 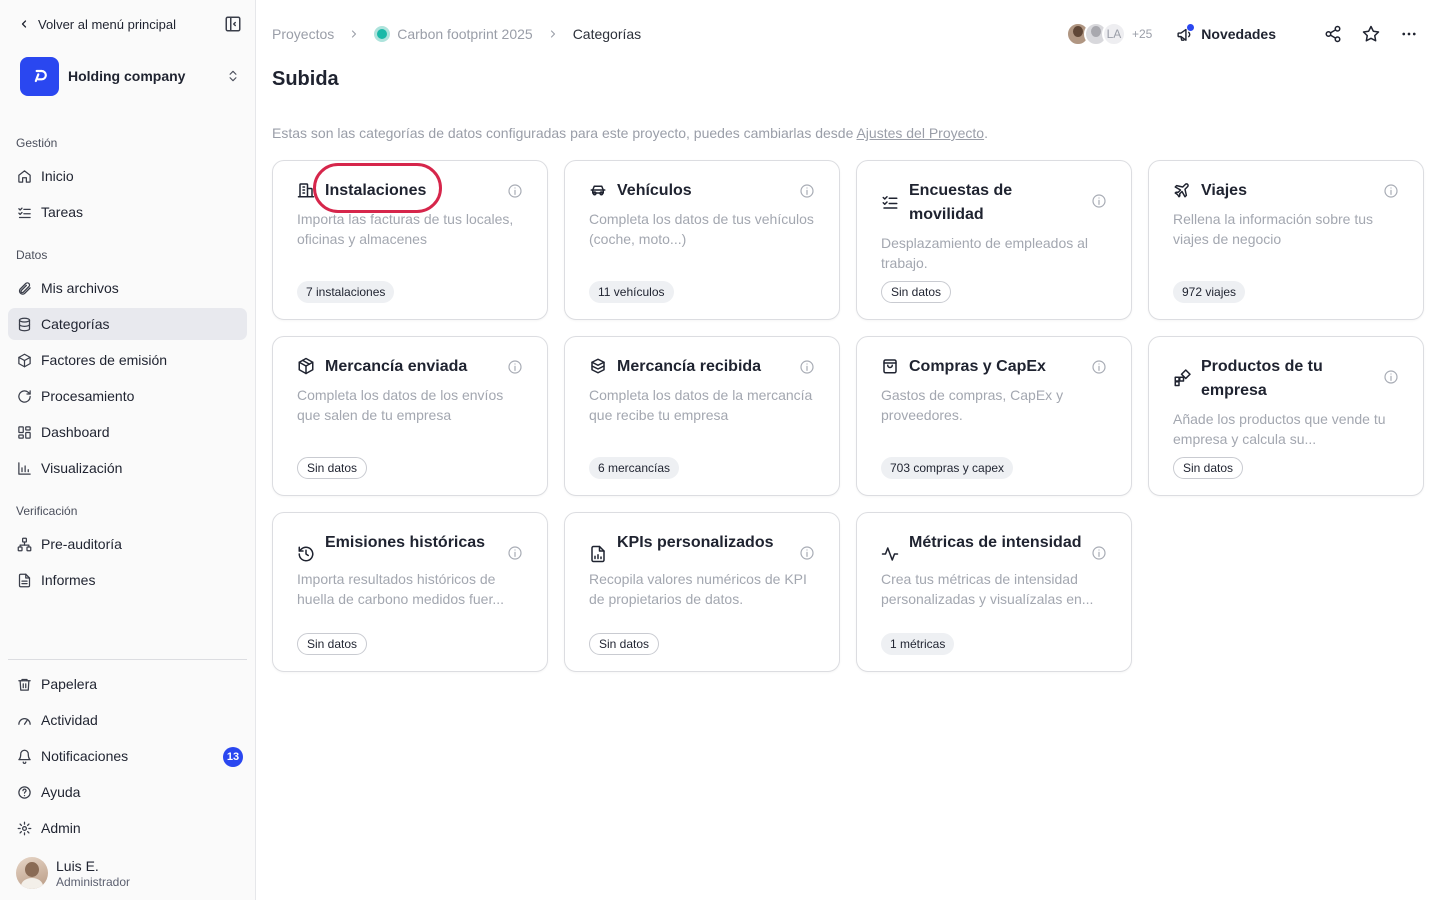 What do you see at coordinates (128, 873) in the screenshot?
I see `user-profile: Luis E. Administrador` at bounding box center [128, 873].